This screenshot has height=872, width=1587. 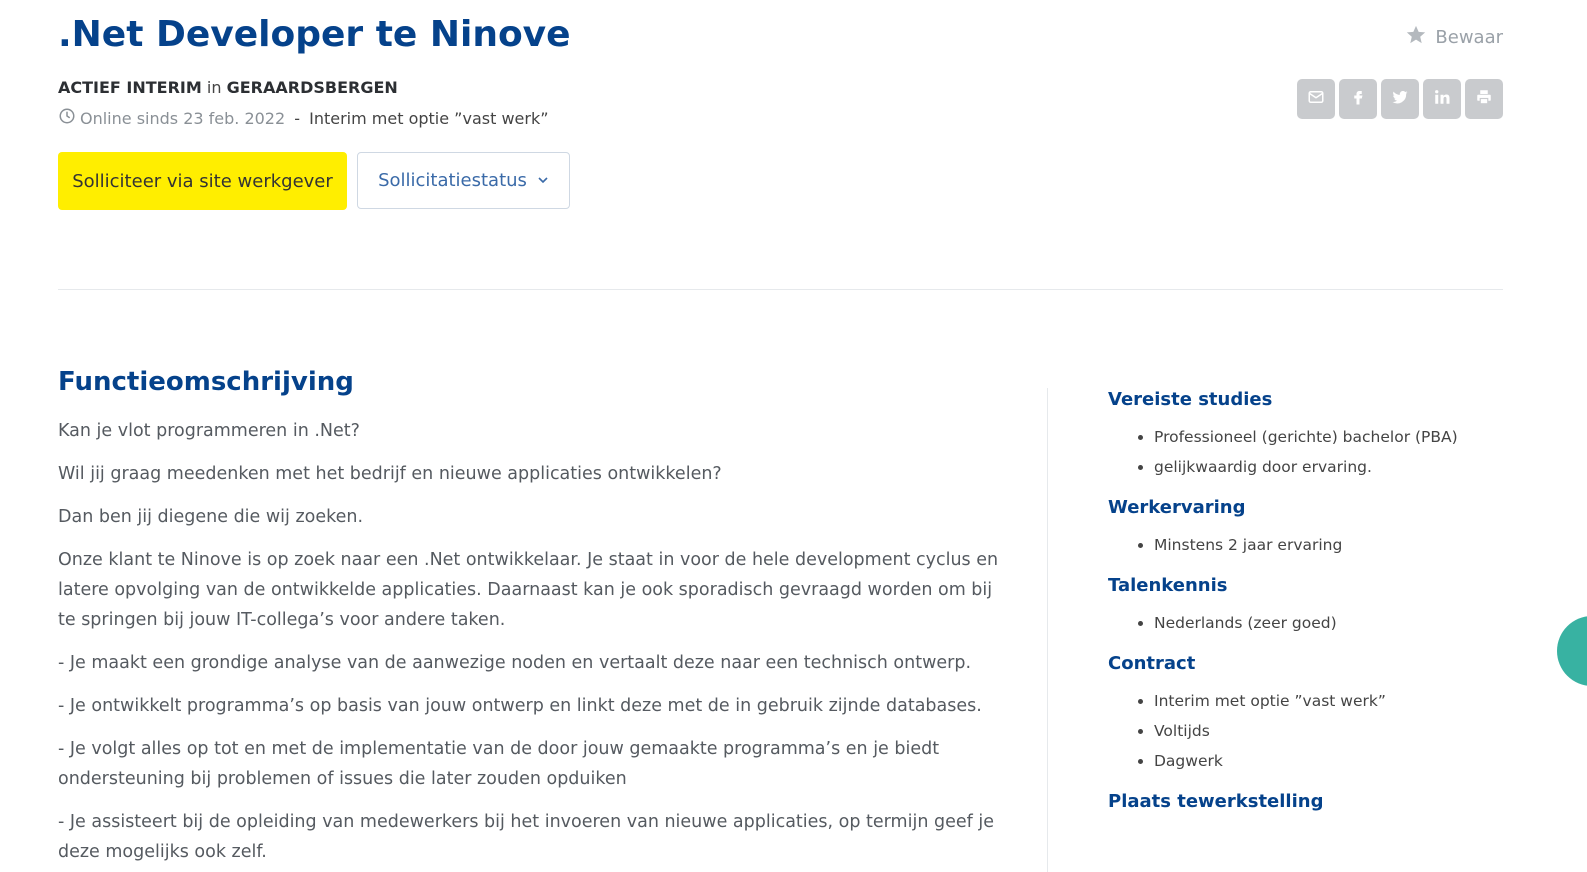 I want to click on company-name: ACTIEF INTERIM, so click(x=130, y=87).